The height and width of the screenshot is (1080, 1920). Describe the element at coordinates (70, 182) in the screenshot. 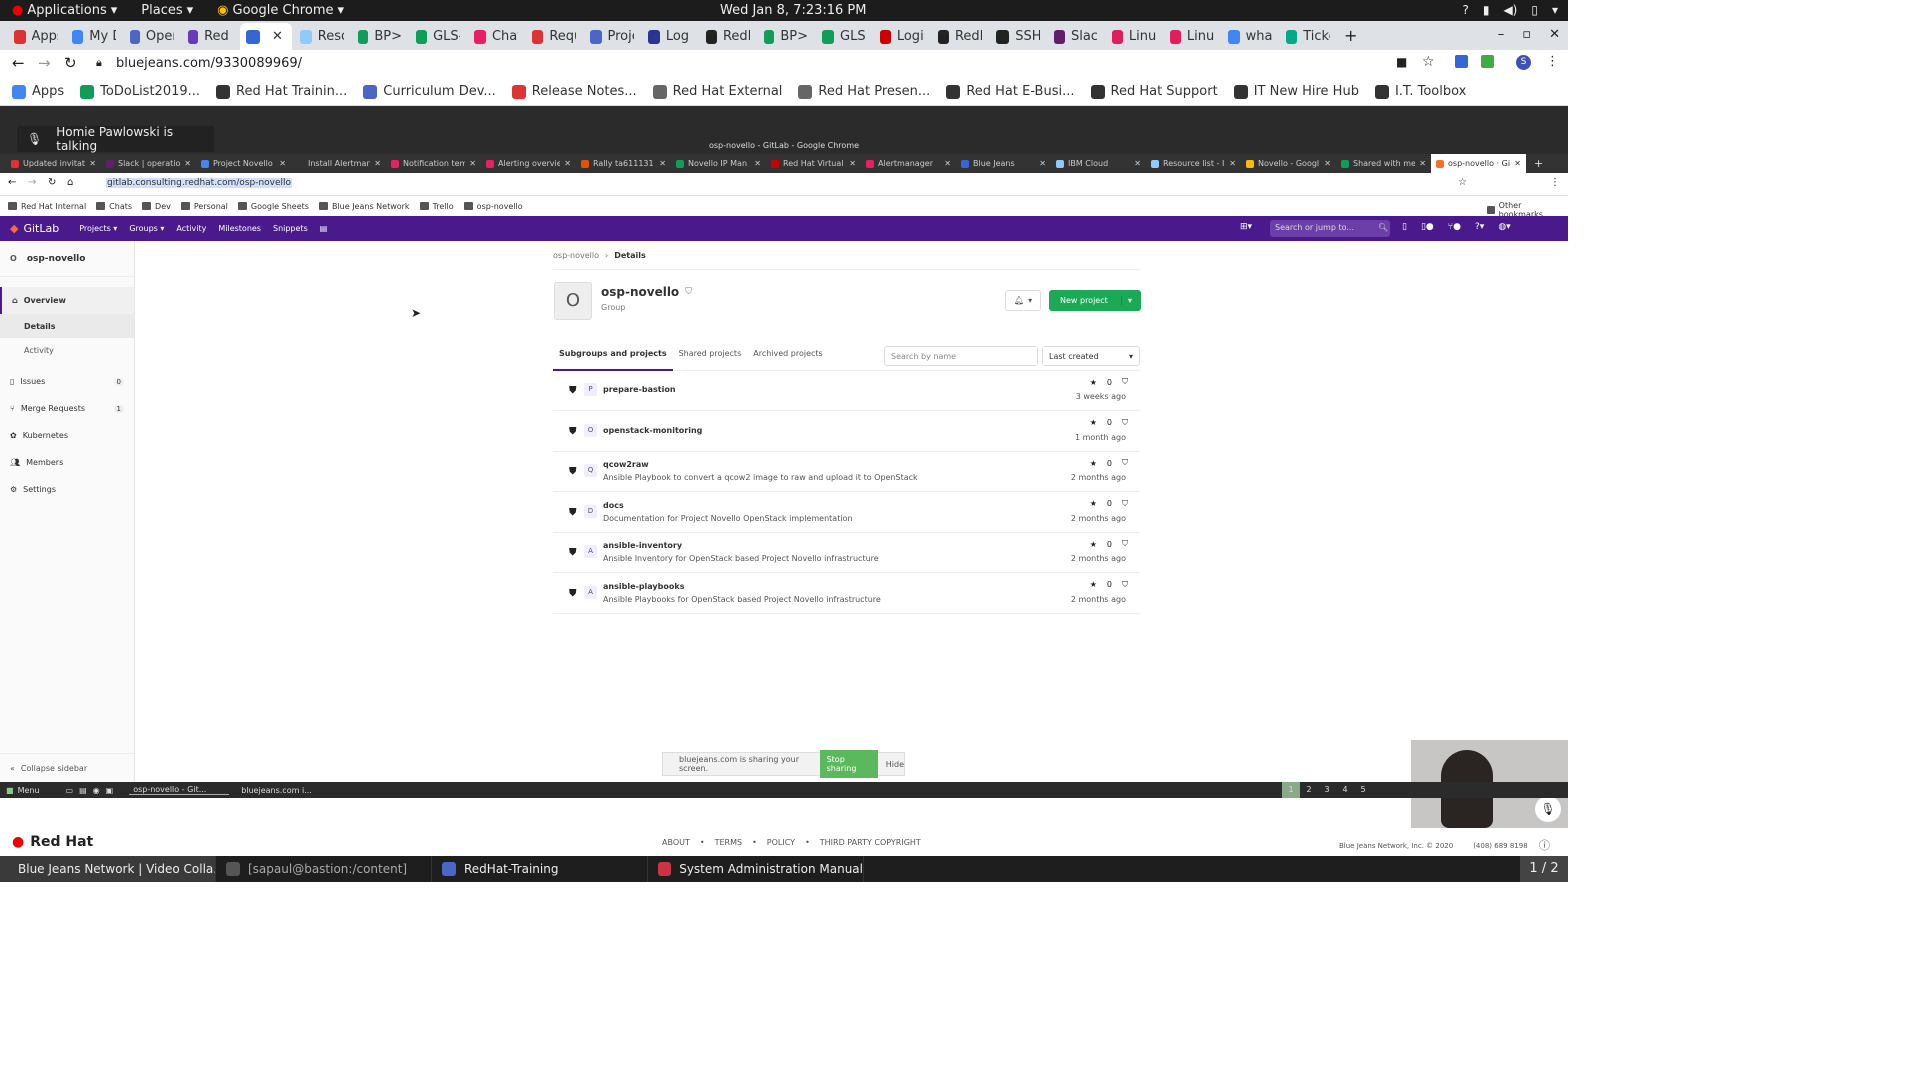

I see `home-icon: ⌂` at that location.